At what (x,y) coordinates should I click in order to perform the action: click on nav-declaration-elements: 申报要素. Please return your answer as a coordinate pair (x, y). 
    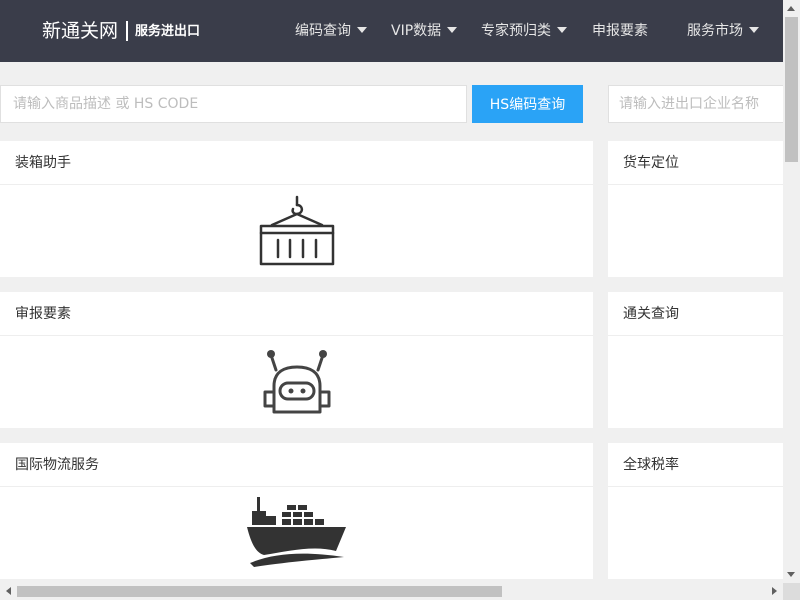
    Looking at the image, I should click on (620, 31).